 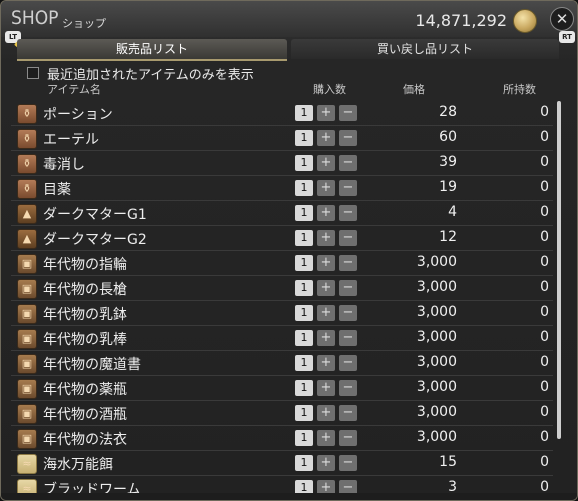 I want to click on item-row: ≈ ブラッドワーム 1 + − 3 0, so click(x=282, y=484).